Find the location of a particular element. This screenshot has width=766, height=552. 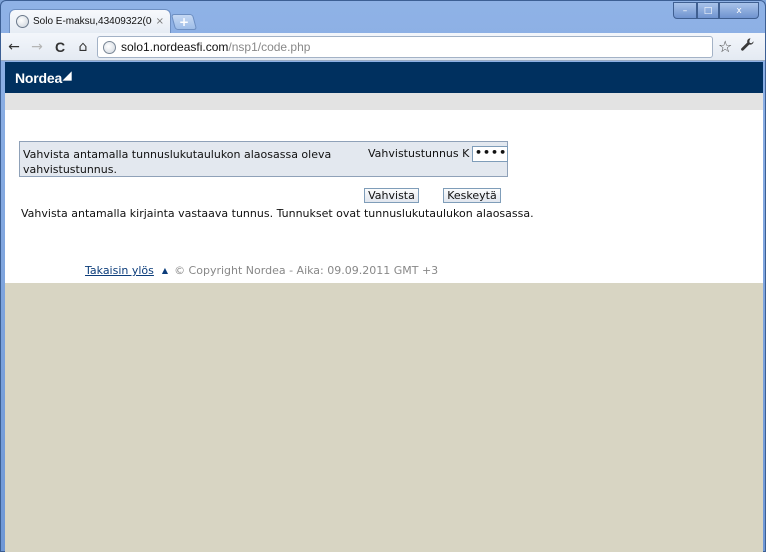

back-to-top-link: Takaisin ylös is located at coordinates (119, 270).